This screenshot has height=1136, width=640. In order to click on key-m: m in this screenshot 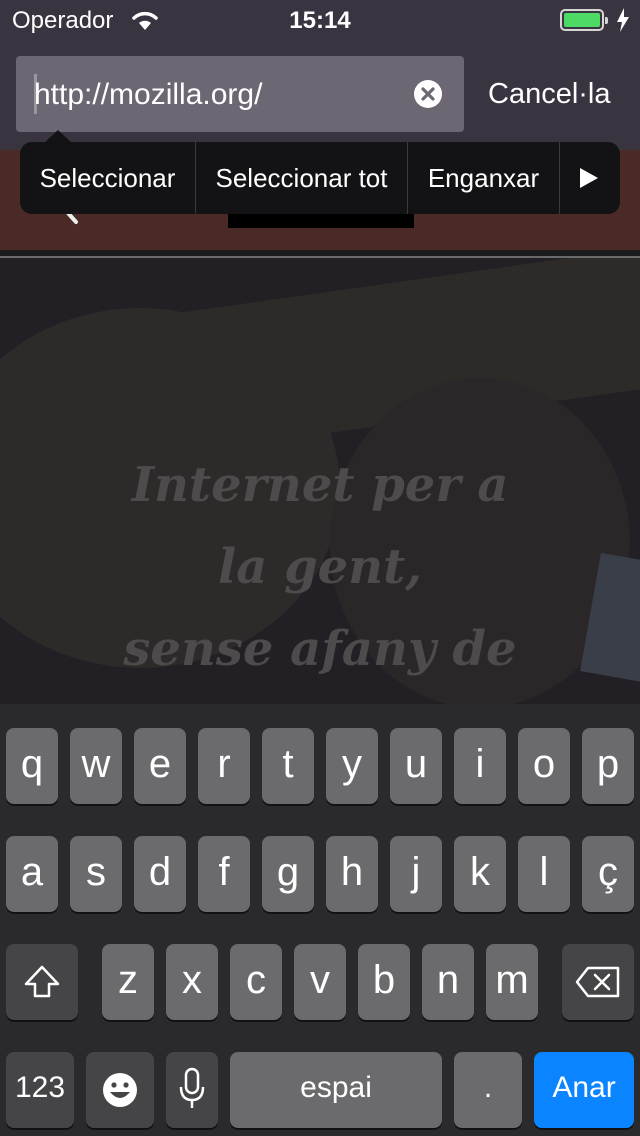, I will do `click(512, 982)`.